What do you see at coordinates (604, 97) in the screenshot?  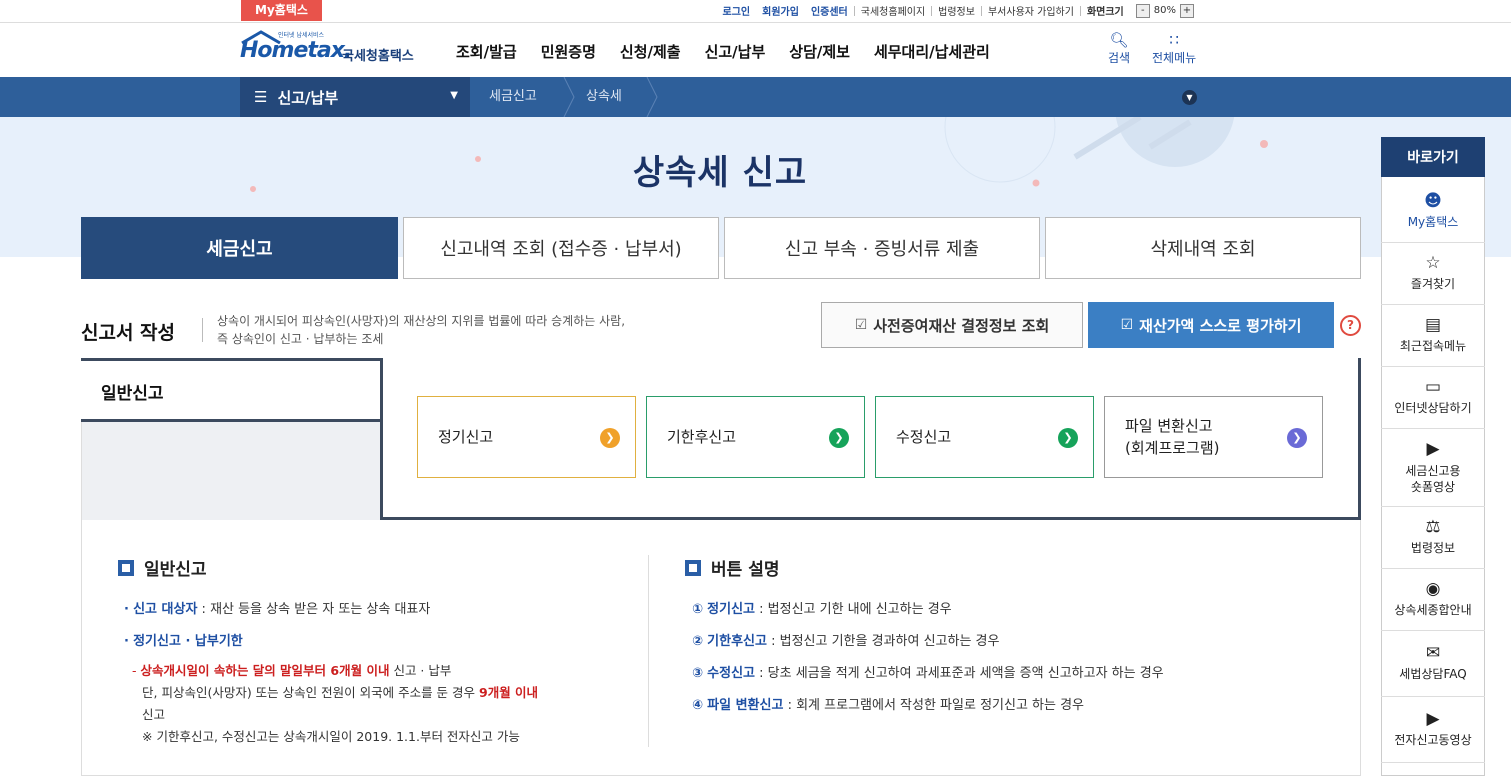 I see `breadcrumb-inheritance-tax: 상속세` at bounding box center [604, 97].